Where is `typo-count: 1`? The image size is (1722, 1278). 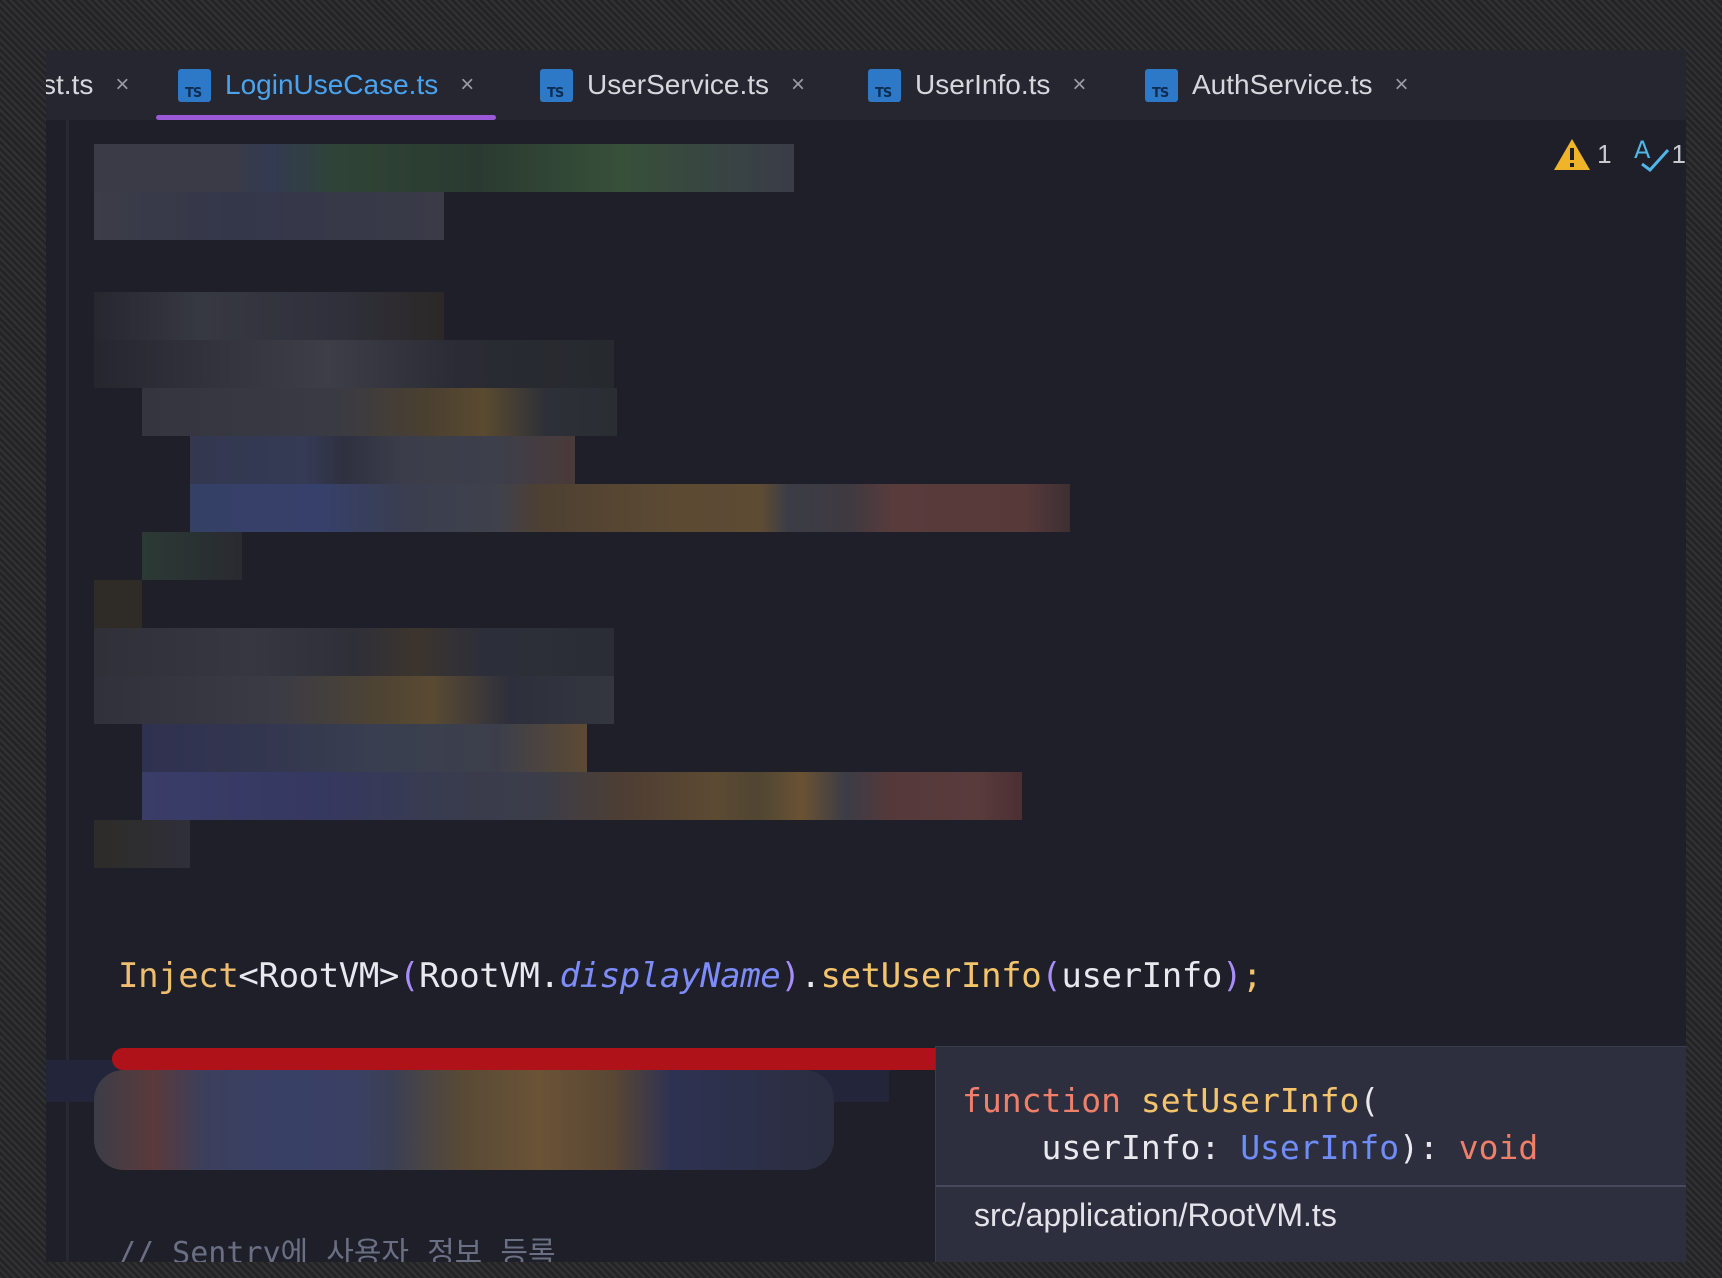
typo-count: 1 is located at coordinates (1678, 153).